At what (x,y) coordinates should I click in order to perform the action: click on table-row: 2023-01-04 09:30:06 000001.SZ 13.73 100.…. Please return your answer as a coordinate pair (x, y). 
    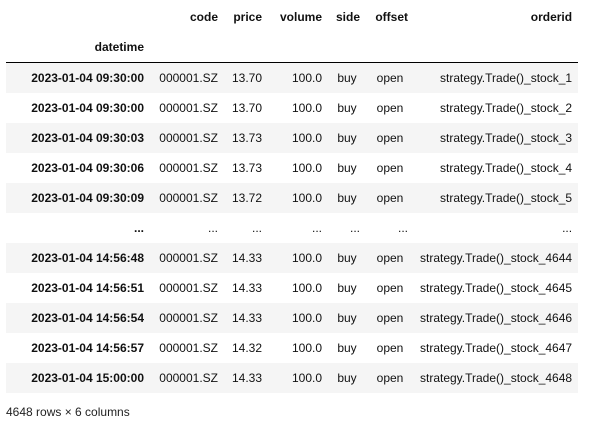
    Looking at the image, I should click on (292, 168).